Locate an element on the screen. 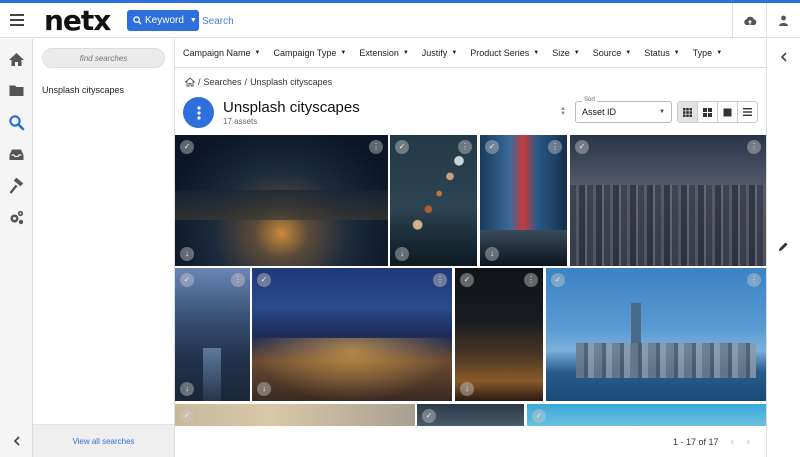 This screenshot has height=457, width=800. grid-large-icon is located at coordinates (707, 112).